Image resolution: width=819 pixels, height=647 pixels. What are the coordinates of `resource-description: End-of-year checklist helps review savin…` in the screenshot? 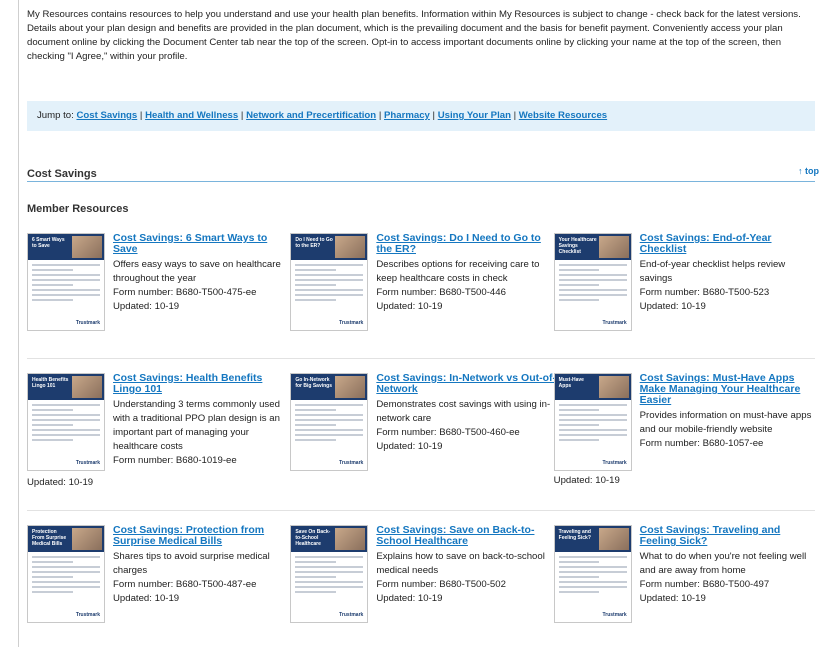 It's located at (712, 271).